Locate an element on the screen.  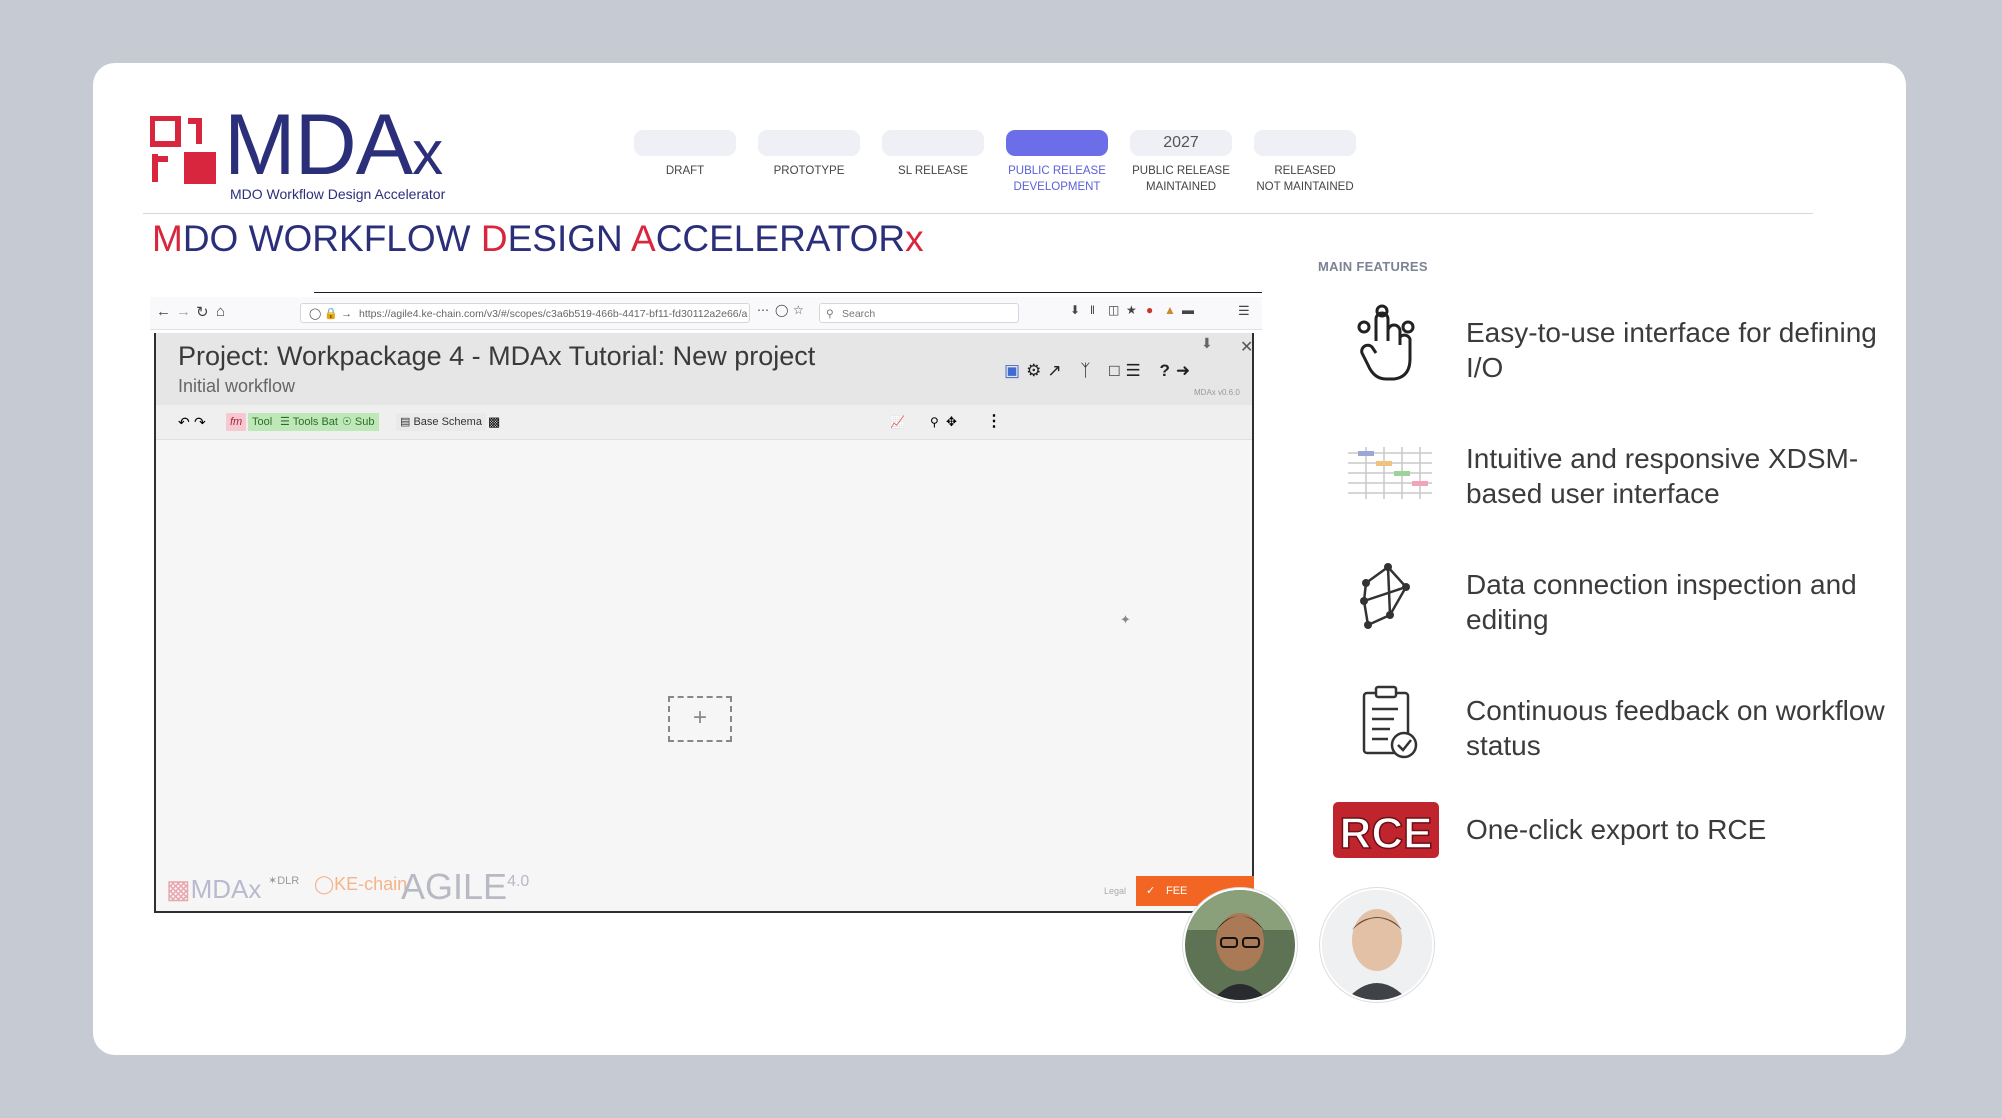
forward-icon: → is located at coordinates (183, 311).